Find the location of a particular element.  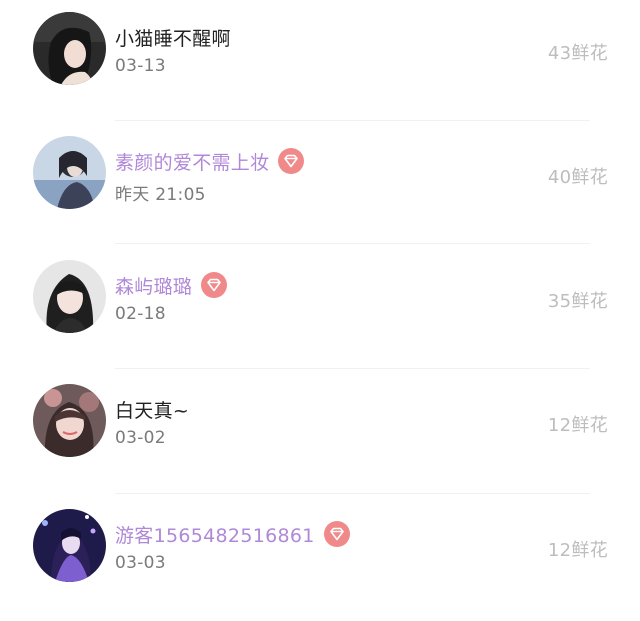

date-label: 03-02 is located at coordinates (140, 438).